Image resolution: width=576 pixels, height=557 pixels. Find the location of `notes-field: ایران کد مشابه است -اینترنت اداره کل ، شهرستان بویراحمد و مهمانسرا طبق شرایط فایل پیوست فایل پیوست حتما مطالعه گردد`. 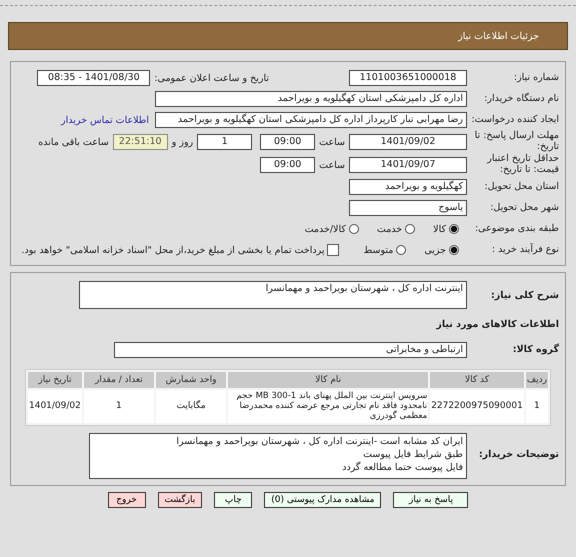

notes-field: ایران کد مشابه است -اینترنت اداره کل ، شهرستان بویراحمد و مهمانسرا طبق شرایط فایل پیوست فایل پیوست حتما مطالعه گردد is located at coordinates (278, 455).